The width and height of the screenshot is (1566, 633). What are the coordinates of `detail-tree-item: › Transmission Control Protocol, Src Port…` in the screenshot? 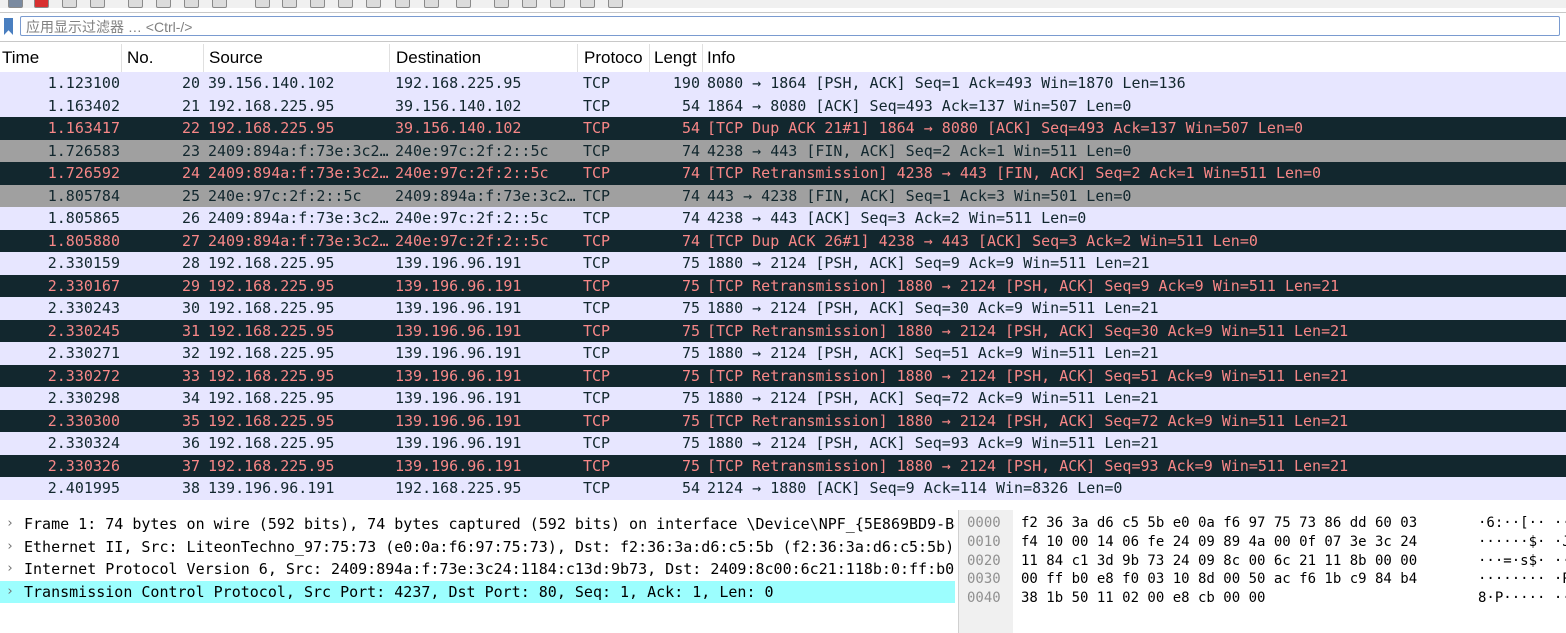 It's located at (477, 591).